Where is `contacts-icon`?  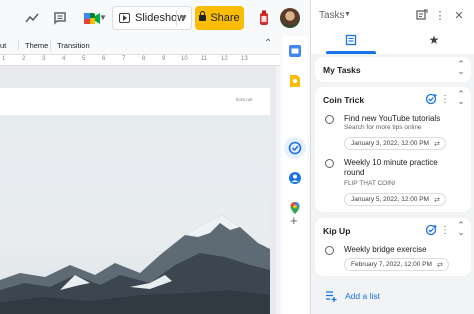
contacts-icon is located at coordinates (295, 178).